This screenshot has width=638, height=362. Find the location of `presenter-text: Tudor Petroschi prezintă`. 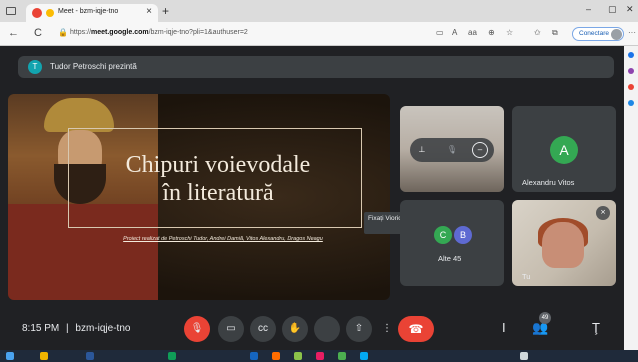

presenter-text: Tudor Petroschi prezintă is located at coordinates (93, 66).